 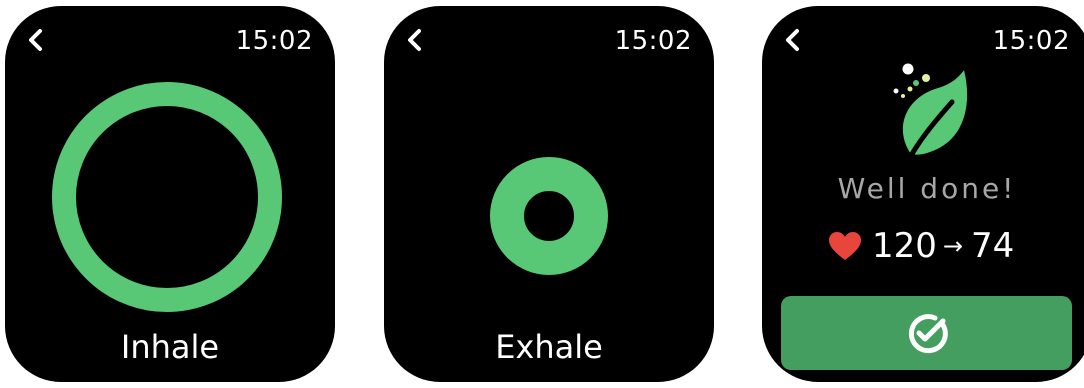 What do you see at coordinates (845, 246) in the screenshot?
I see `heart-icon` at bounding box center [845, 246].